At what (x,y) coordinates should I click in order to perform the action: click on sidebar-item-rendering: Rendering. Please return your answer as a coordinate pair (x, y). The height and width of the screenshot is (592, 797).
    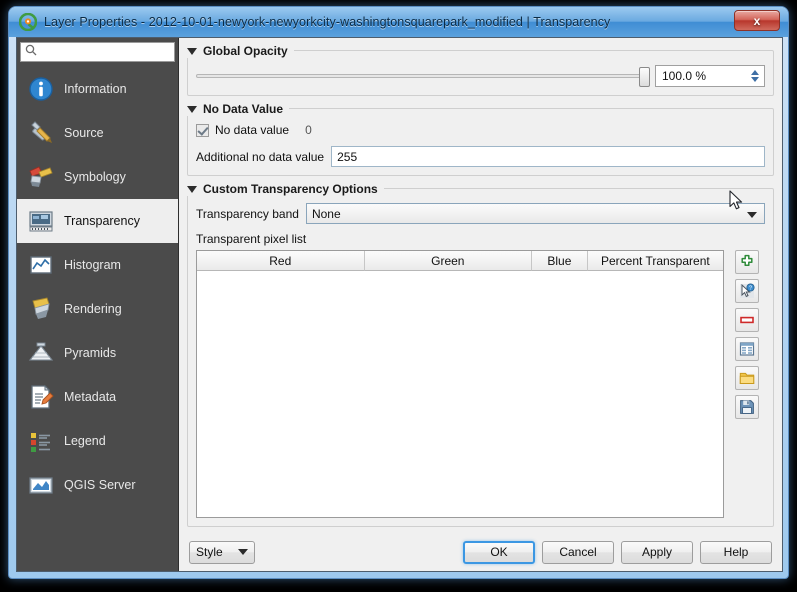
    Looking at the image, I should click on (97, 309).